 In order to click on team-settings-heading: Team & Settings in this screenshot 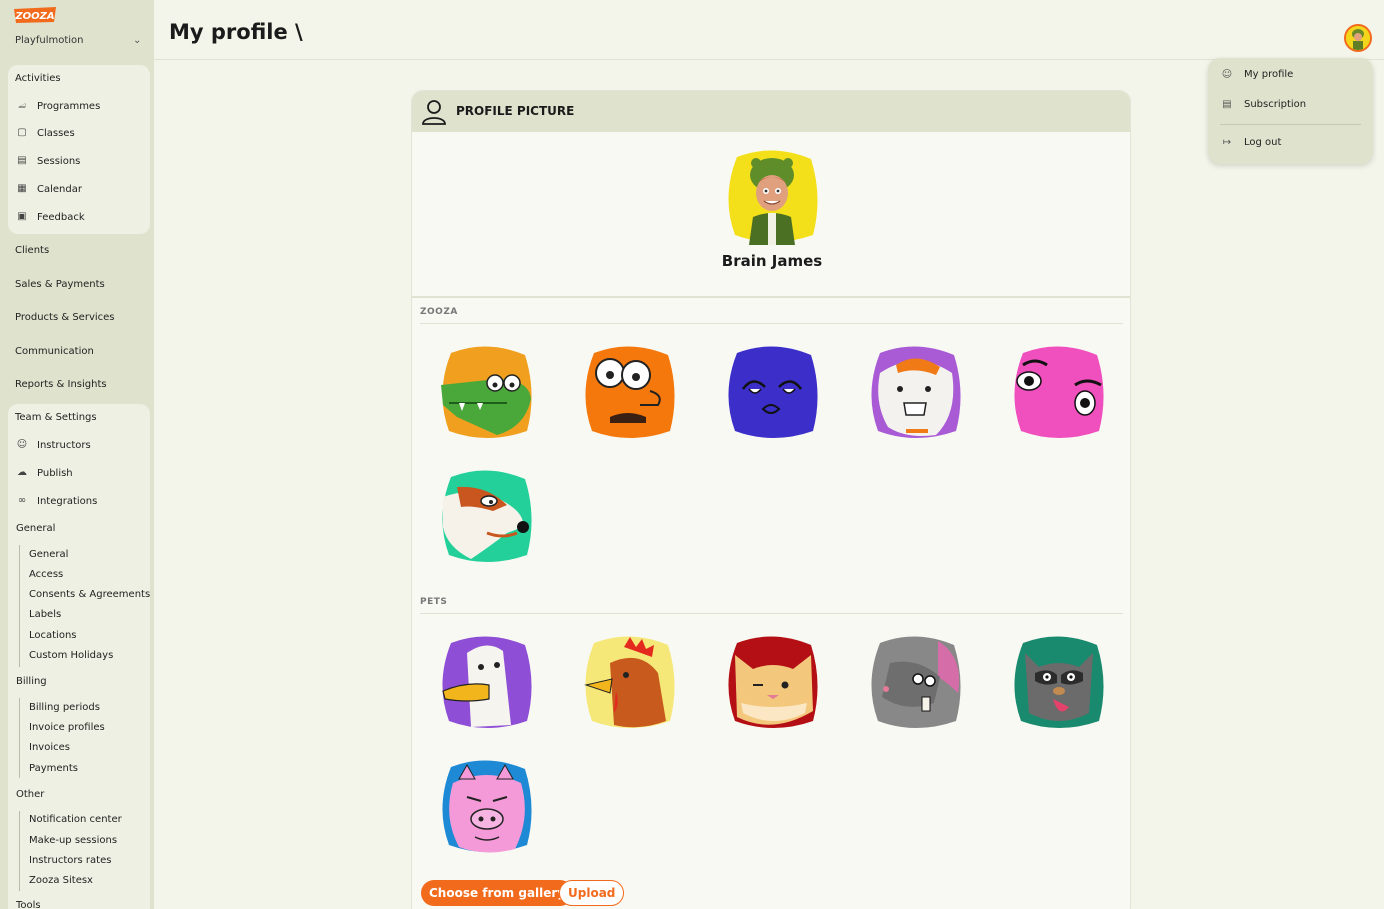, I will do `click(56, 417)`.